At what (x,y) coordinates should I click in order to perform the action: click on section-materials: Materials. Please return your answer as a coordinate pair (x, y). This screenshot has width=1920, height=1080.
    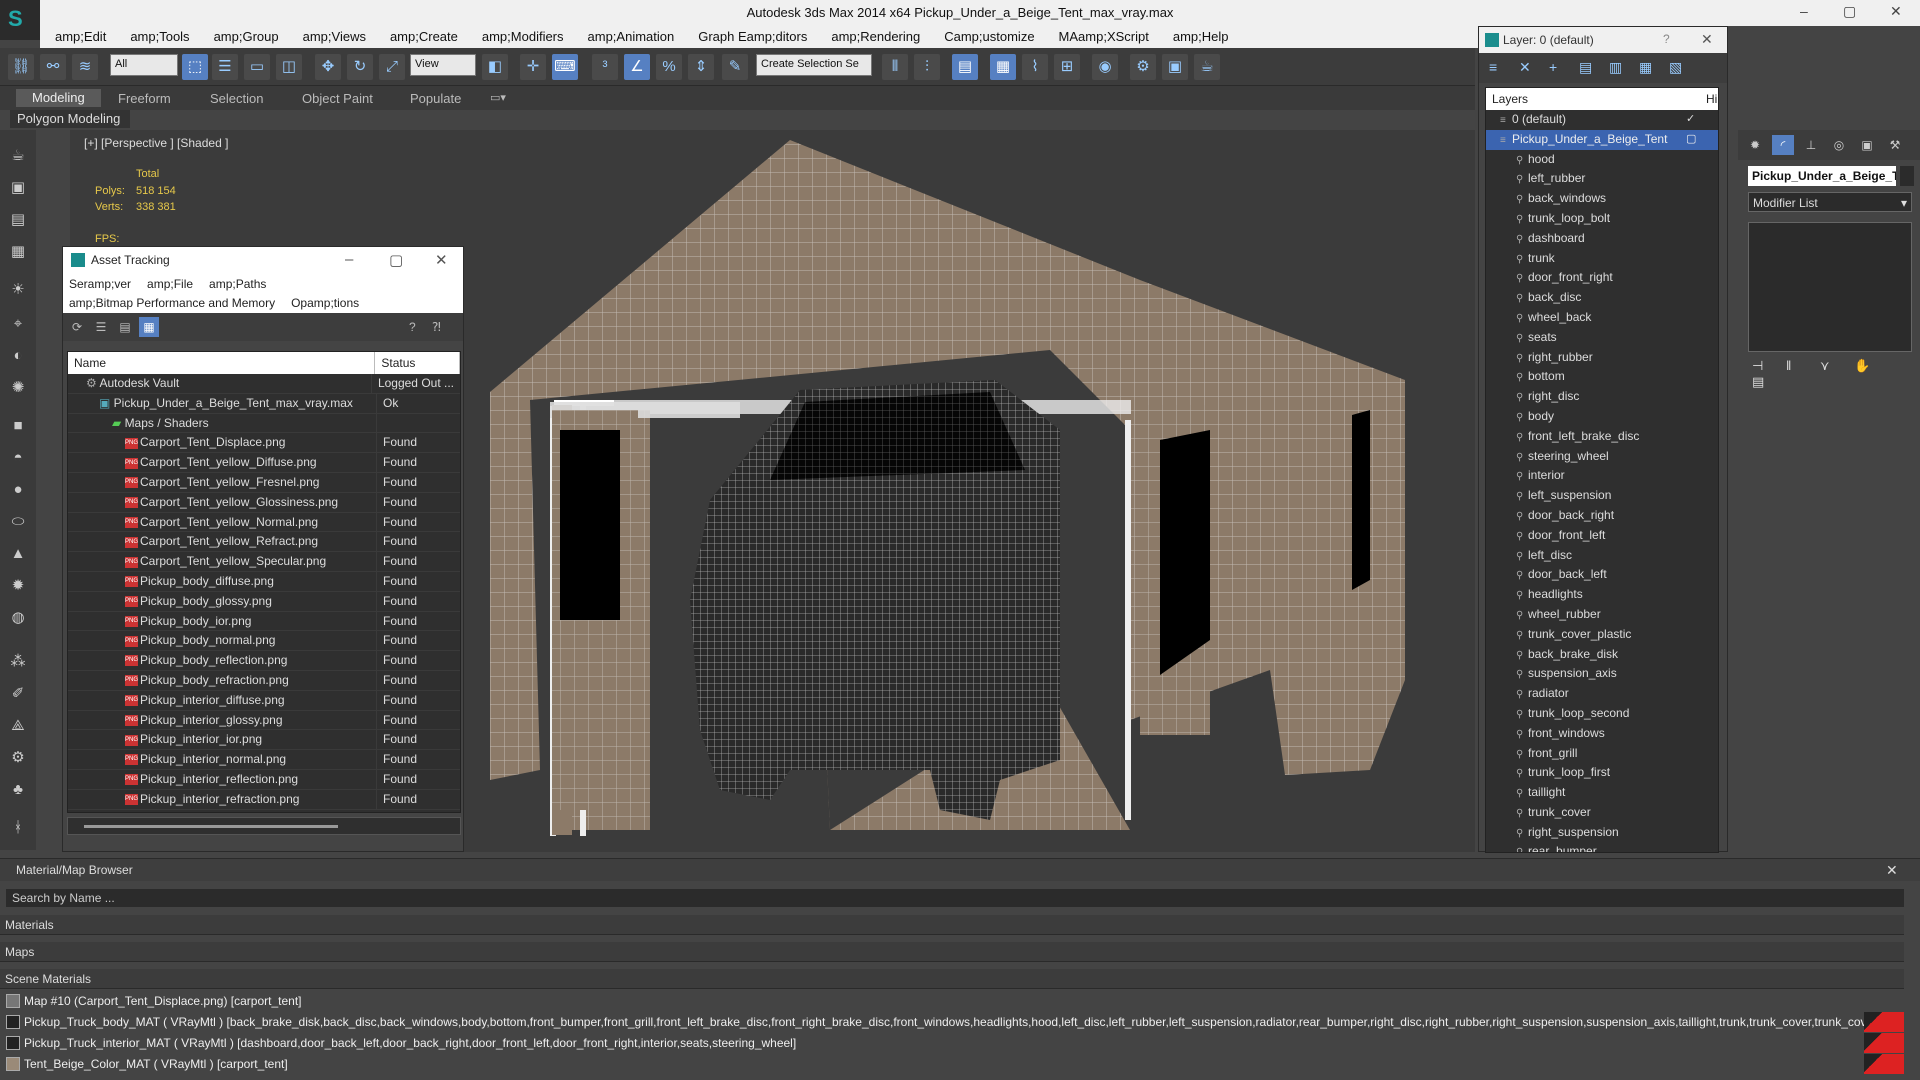
    Looking at the image, I should click on (952, 925).